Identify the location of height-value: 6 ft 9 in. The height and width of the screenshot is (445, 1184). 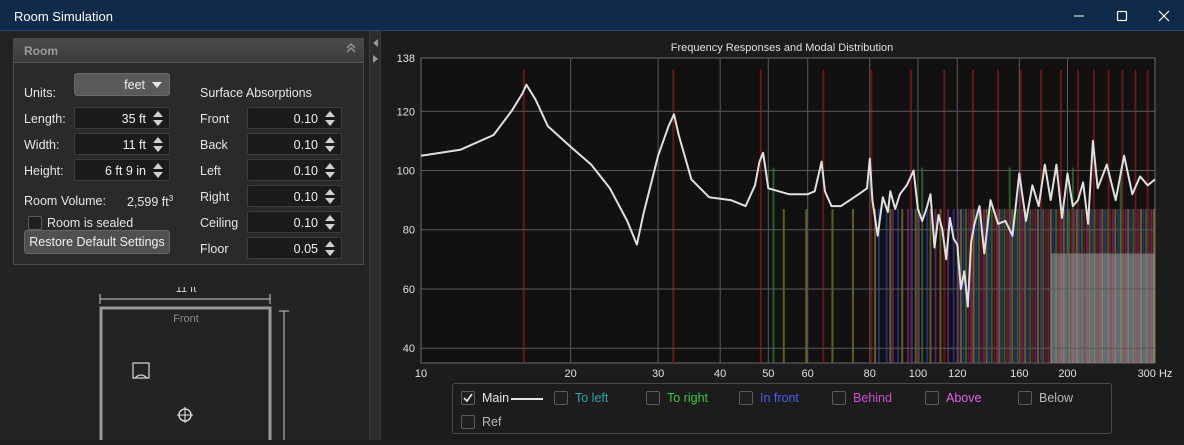
(125, 171).